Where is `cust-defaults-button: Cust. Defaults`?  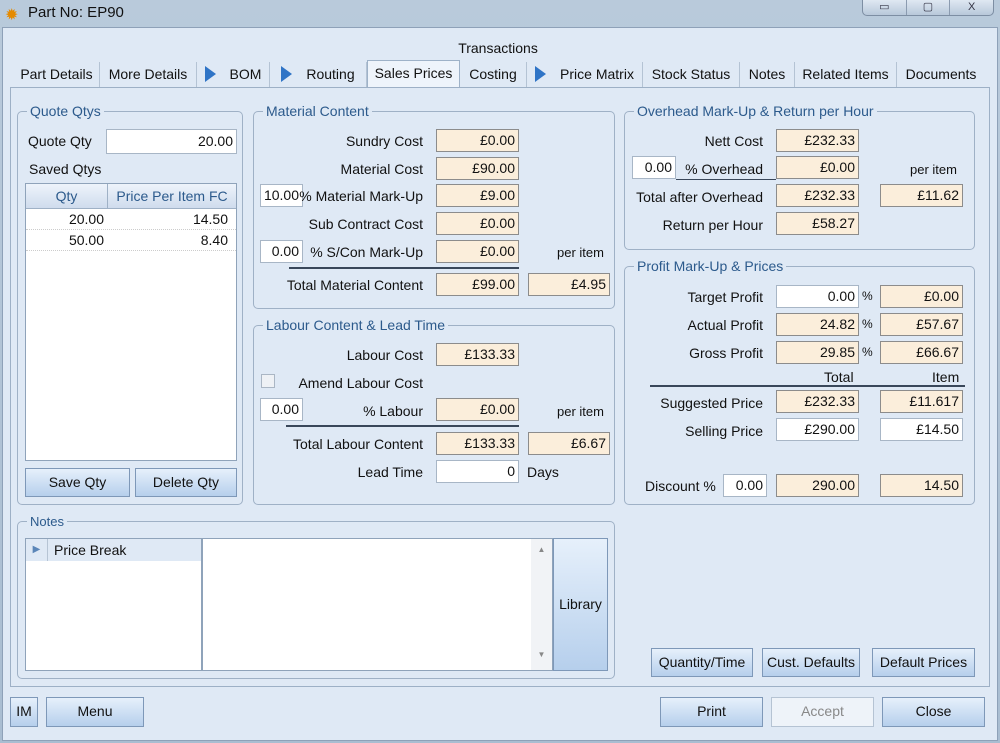 cust-defaults-button: Cust. Defaults is located at coordinates (811, 662).